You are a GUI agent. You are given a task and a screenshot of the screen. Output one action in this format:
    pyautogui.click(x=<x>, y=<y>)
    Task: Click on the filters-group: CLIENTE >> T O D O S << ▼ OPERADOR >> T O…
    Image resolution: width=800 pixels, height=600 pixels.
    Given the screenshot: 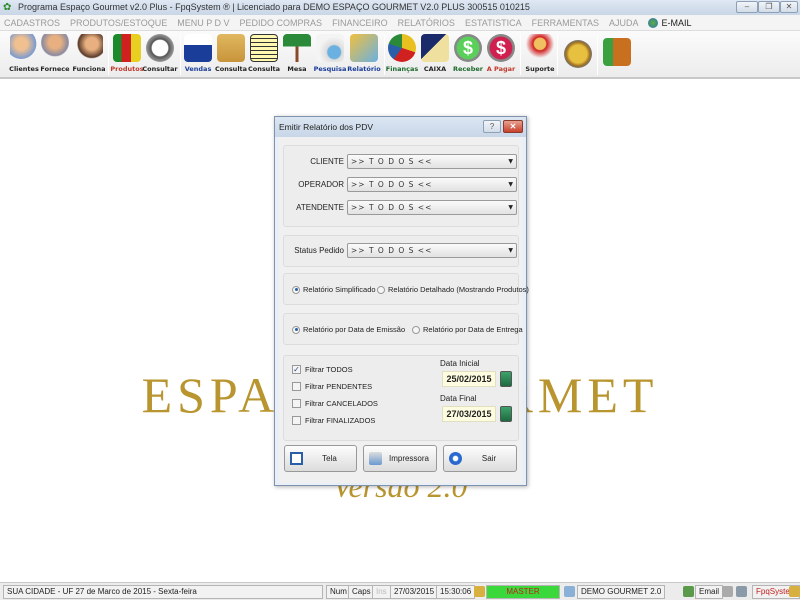 What is the action you would take?
    pyautogui.click(x=401, y=186)
    